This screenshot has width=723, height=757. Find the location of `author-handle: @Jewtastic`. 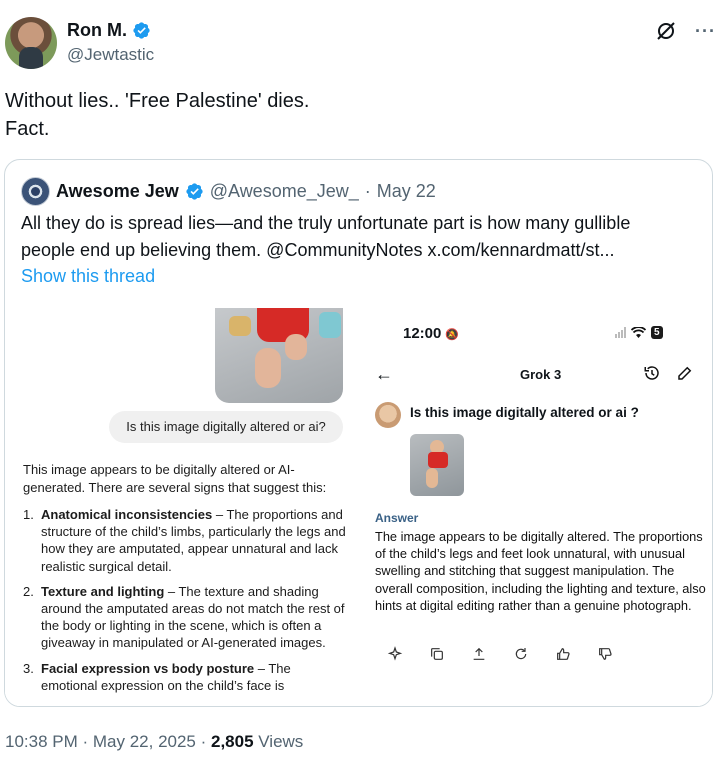

author-handle: @Jewtastic is located at coordinates (110, 55).